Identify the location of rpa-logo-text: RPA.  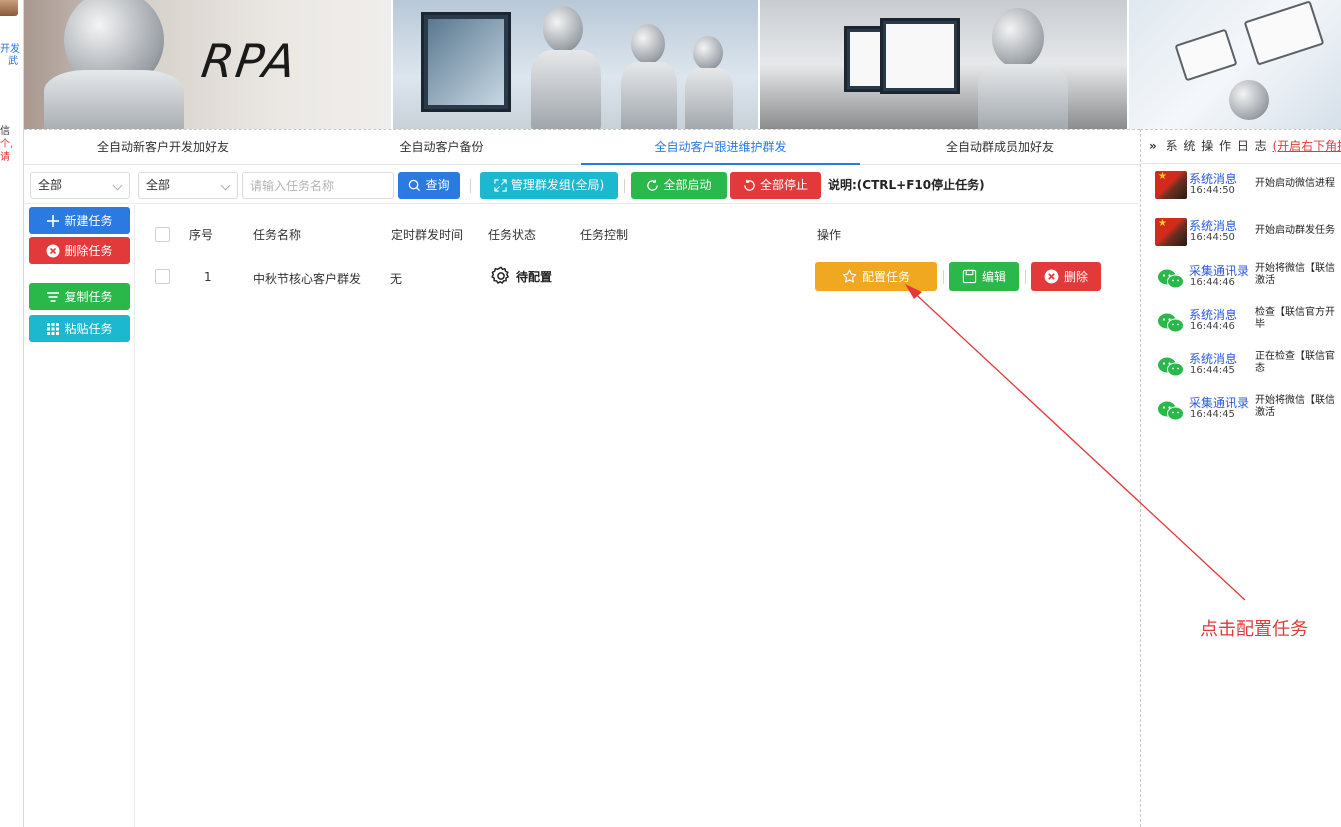
(249, 61).